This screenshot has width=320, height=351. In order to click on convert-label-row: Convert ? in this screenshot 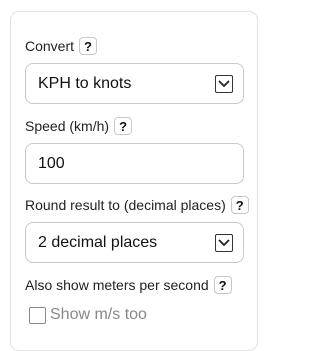, I will do `click(61, 46)`.